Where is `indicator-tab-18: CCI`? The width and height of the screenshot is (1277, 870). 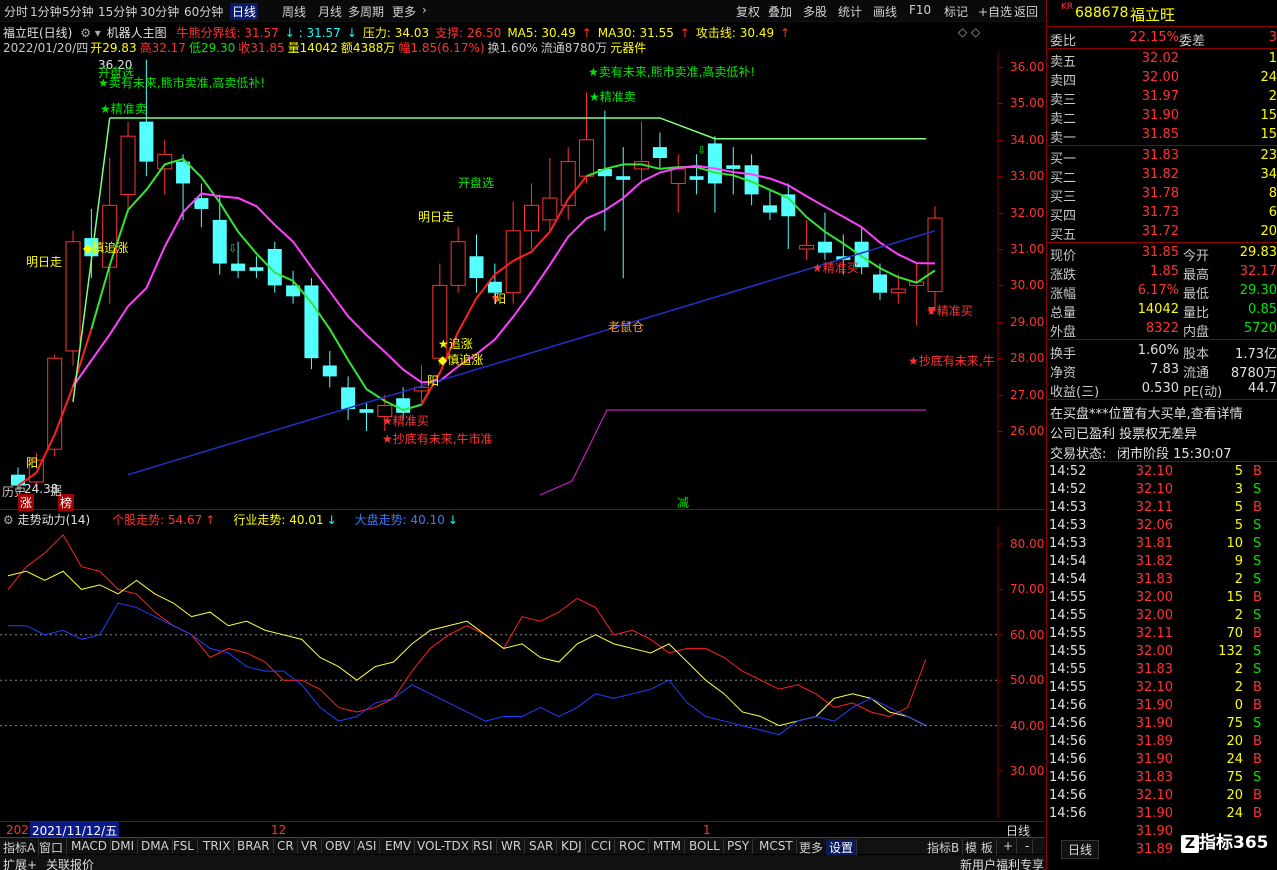 indicator-tab-18: CCI is located at coordinates (602, 846).